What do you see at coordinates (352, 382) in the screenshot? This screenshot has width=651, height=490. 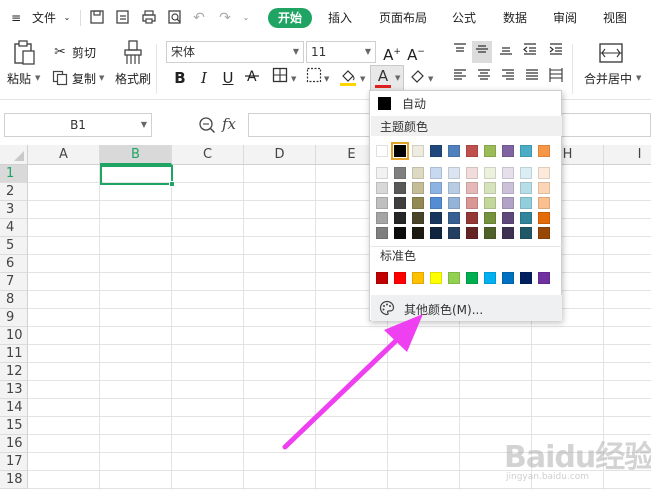 I see `annotation-arrow` at bounding box center [352, 382].